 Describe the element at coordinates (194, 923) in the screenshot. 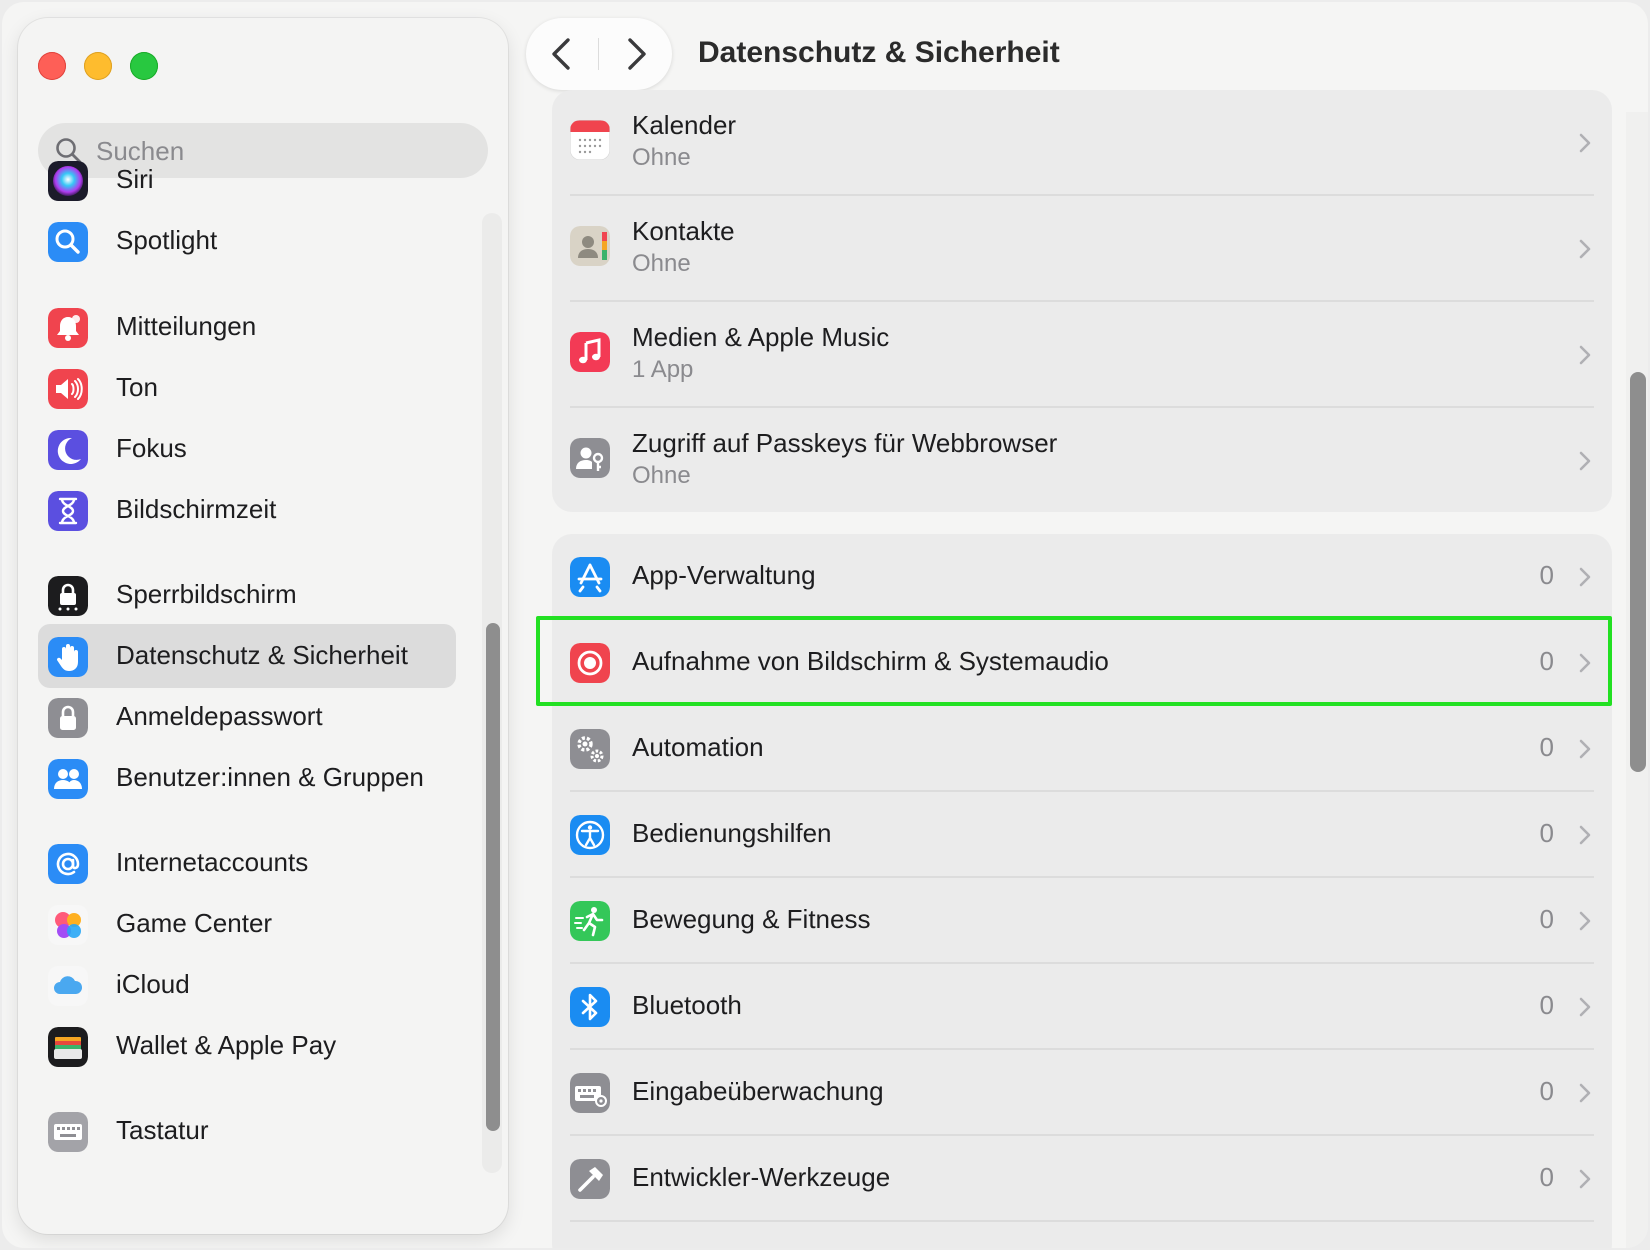

I see `sidebar-item-label: Game Center` at that location.